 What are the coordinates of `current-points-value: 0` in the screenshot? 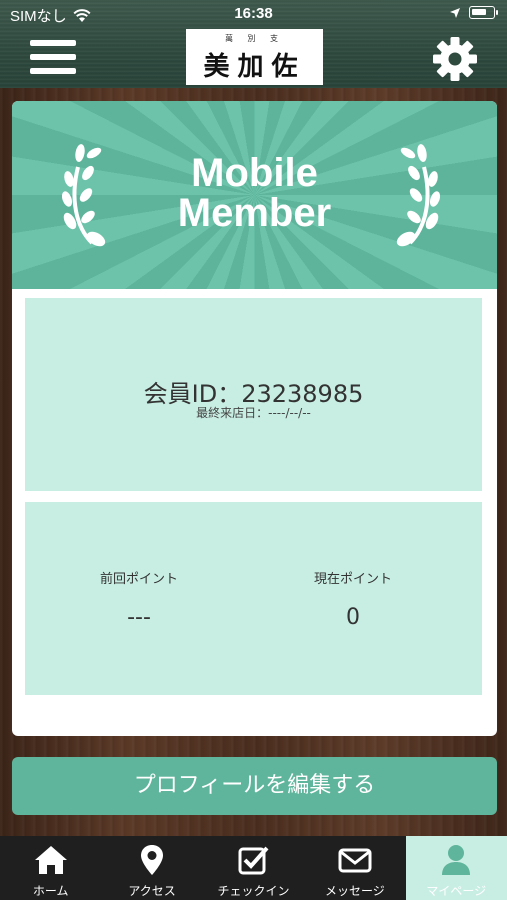 It's located at (353, 617).